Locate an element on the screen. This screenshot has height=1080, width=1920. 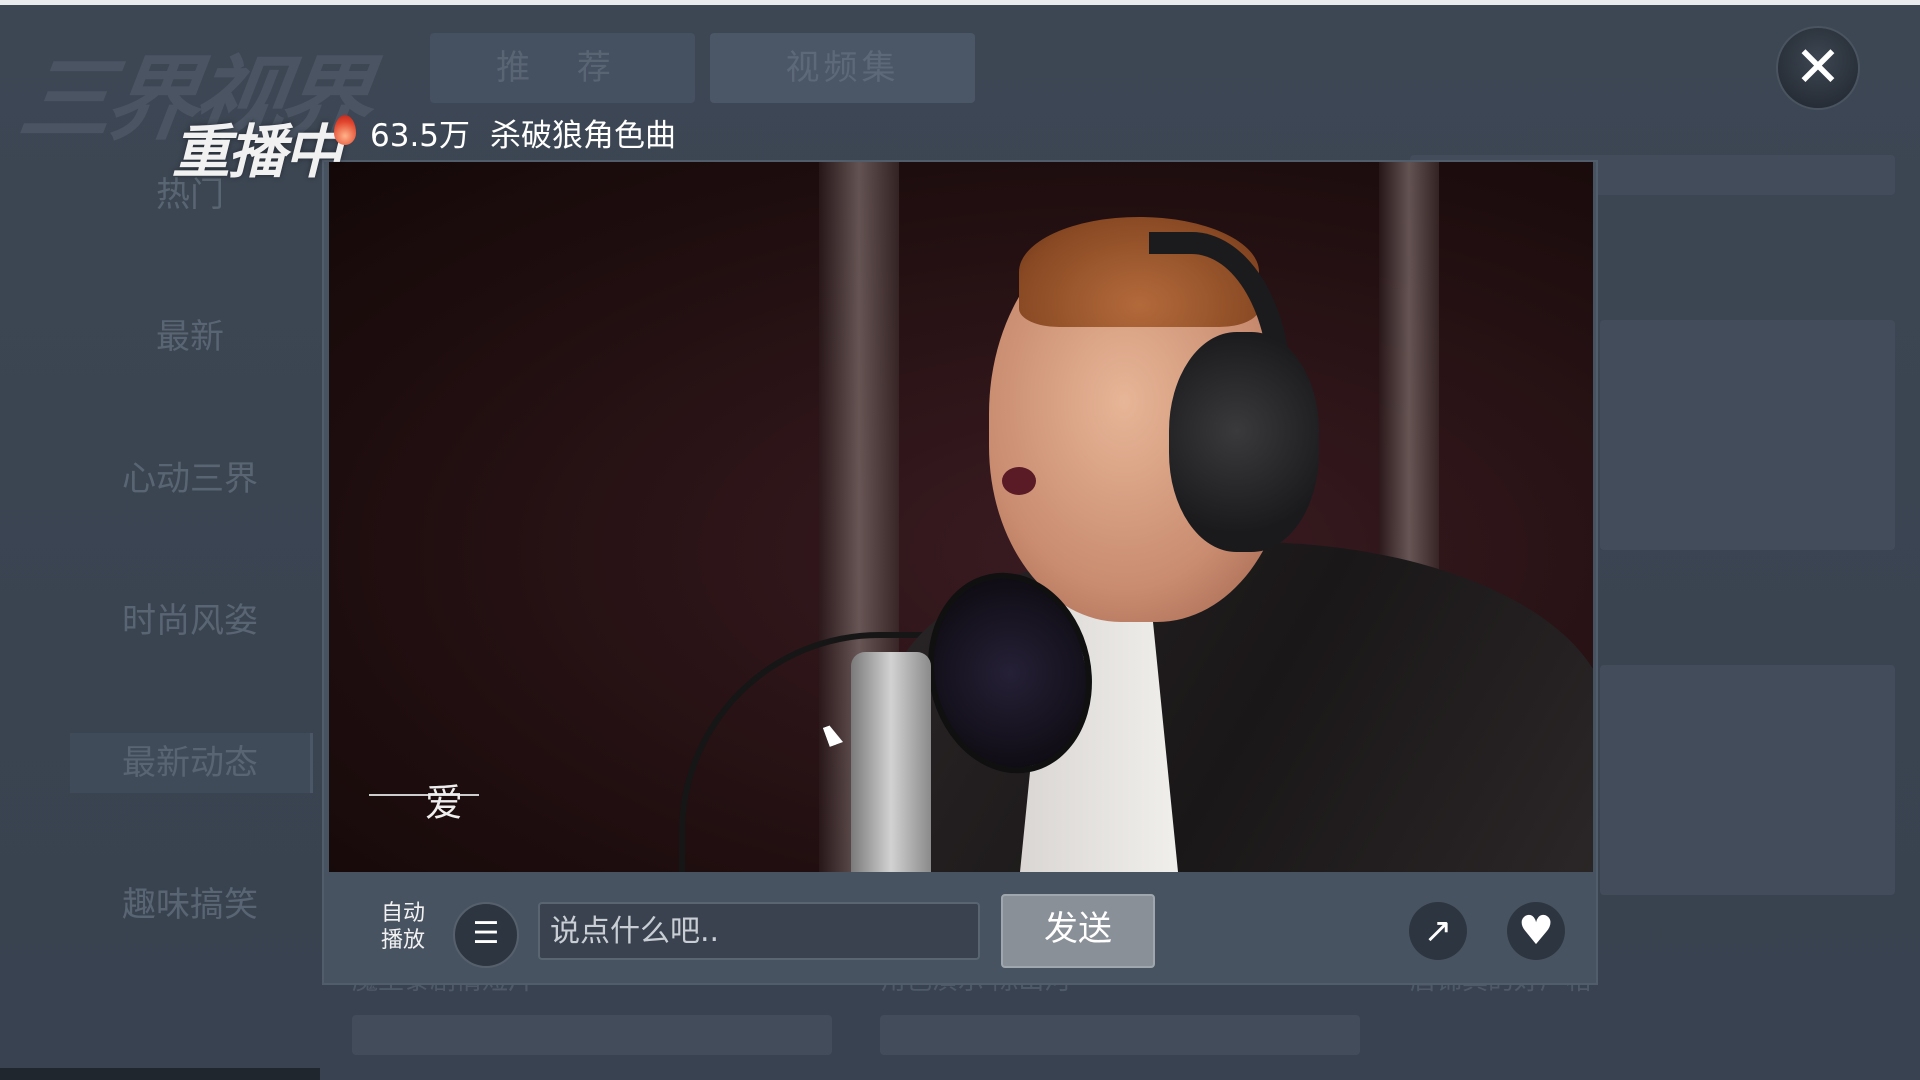
danmaku-toggle-button: ☰ is located at coordinates (486, 935).